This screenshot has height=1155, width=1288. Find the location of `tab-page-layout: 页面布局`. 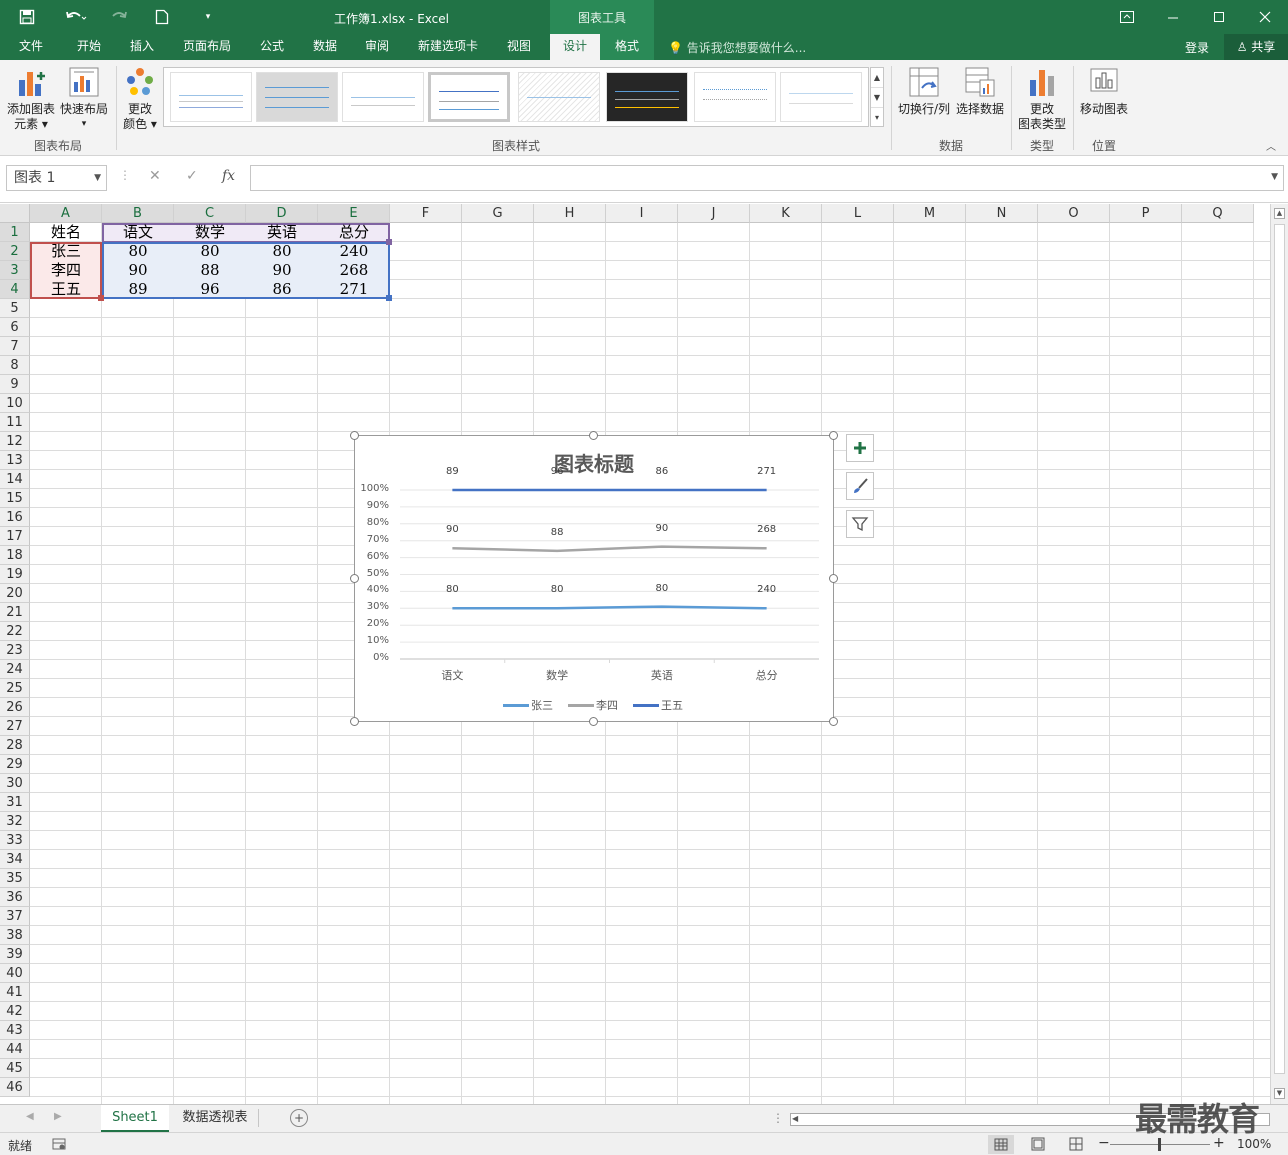

tab-page-layout: 页面布局 is located at coordinates (207, 47).